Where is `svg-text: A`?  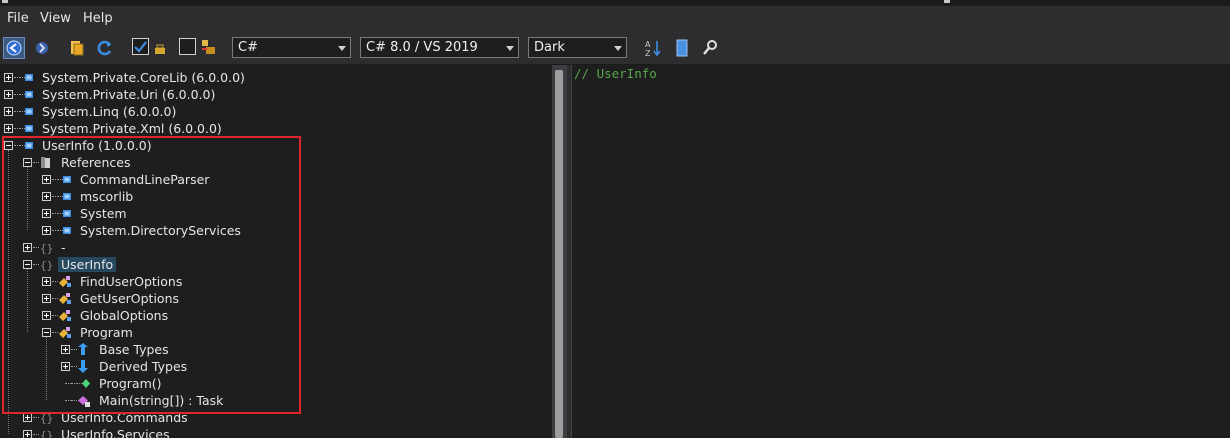
svg-text: A is located at coordinates (648, 44).